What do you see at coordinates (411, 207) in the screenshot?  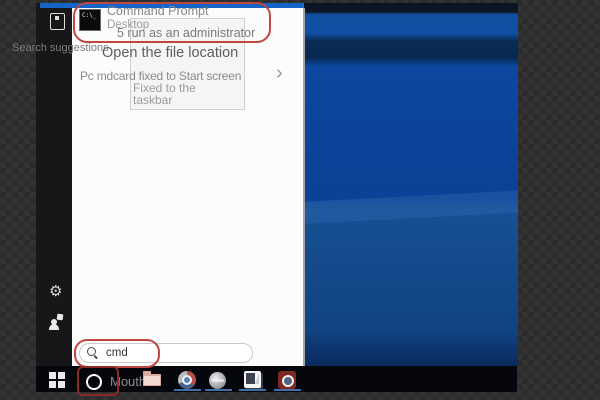 I see `wallpaper-light-beam` at bounding box center [411, 207].